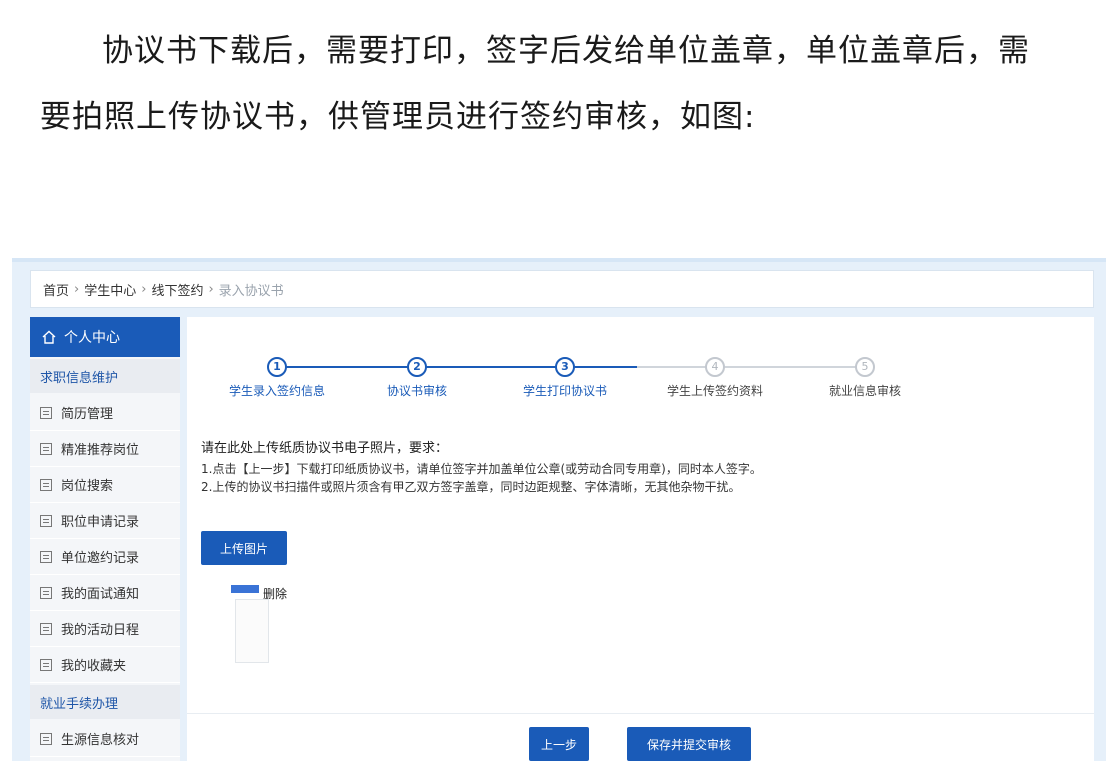  Describe the element at coordinates (277, 378) in the screenshot. I see `step-1: 1 学生录入签约信息` at that location.